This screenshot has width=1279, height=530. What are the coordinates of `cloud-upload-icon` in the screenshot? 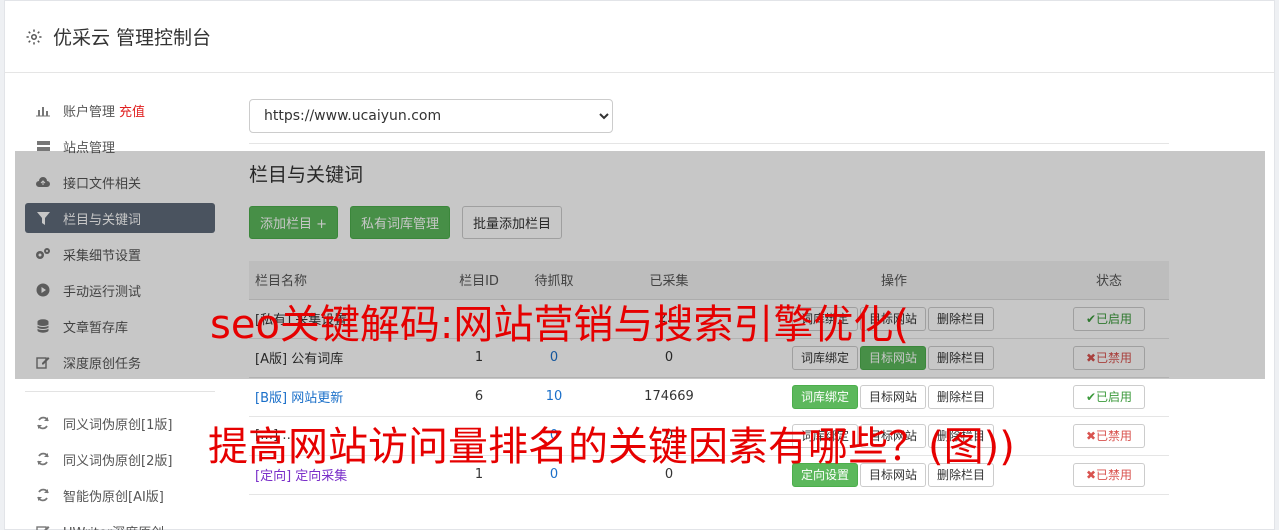 It's located at (43, 182).